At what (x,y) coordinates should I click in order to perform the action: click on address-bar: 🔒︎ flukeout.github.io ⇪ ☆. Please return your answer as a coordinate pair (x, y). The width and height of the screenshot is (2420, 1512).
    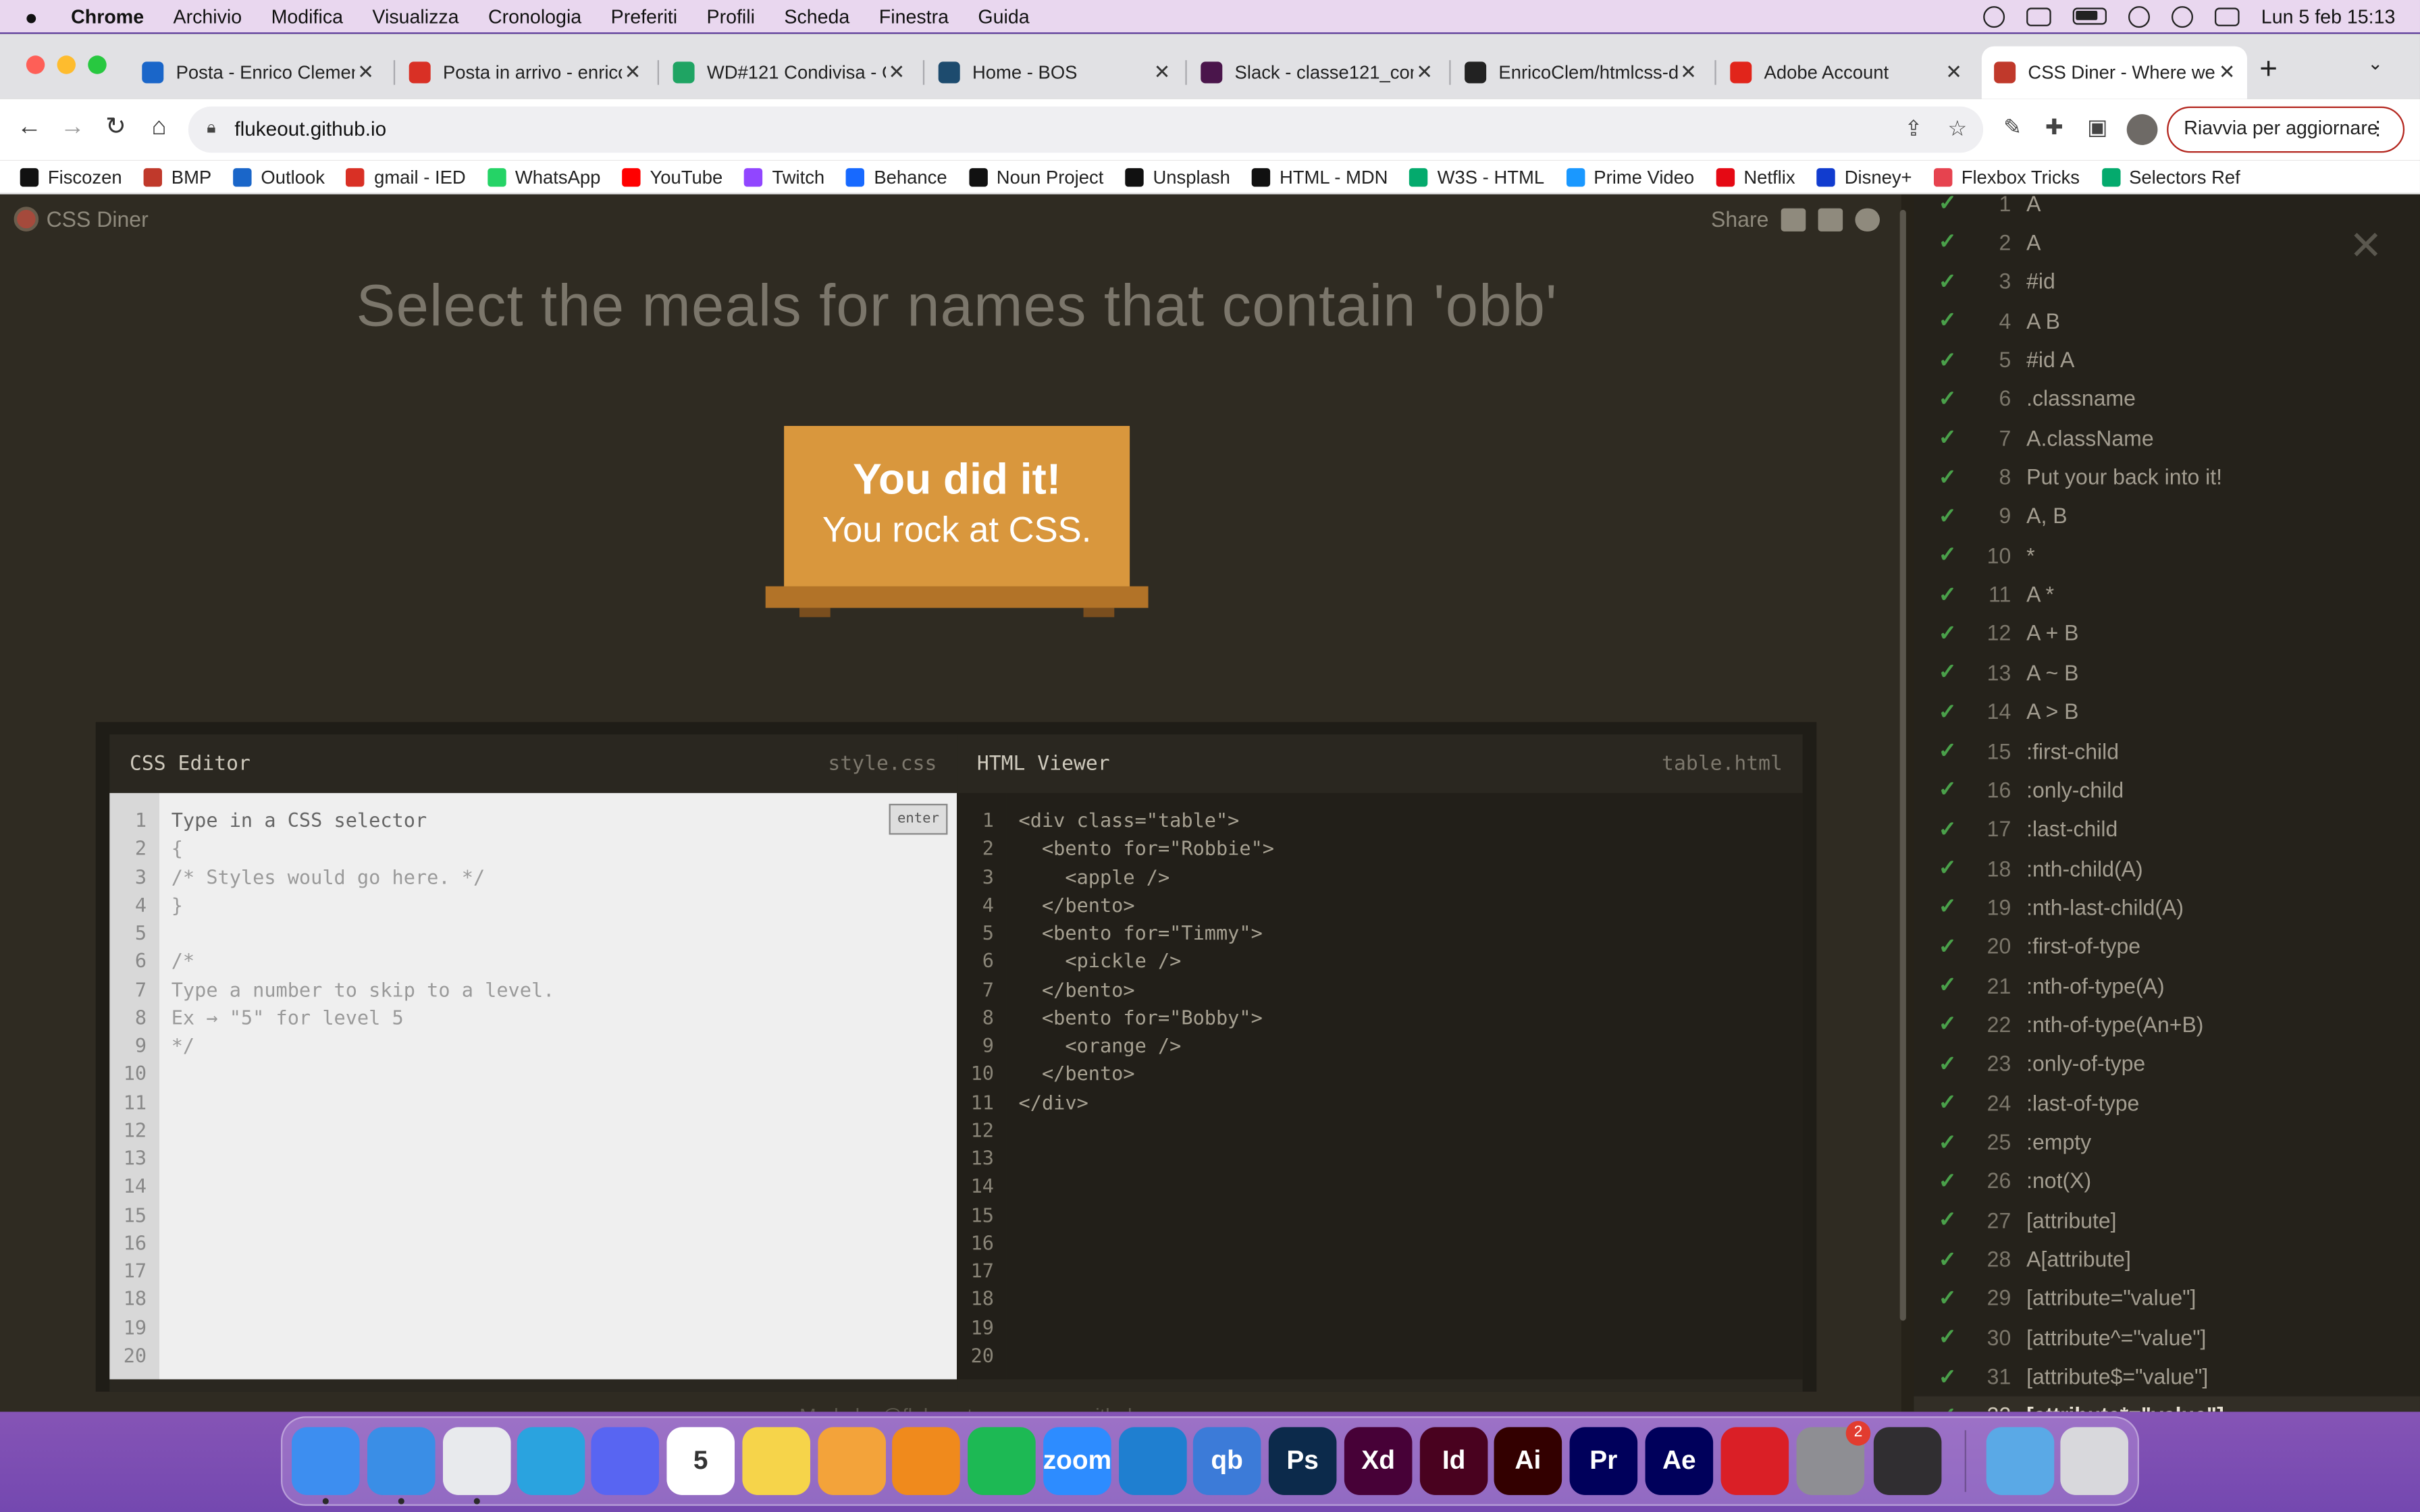
    Looking at the image, I should click on (1086, 129).